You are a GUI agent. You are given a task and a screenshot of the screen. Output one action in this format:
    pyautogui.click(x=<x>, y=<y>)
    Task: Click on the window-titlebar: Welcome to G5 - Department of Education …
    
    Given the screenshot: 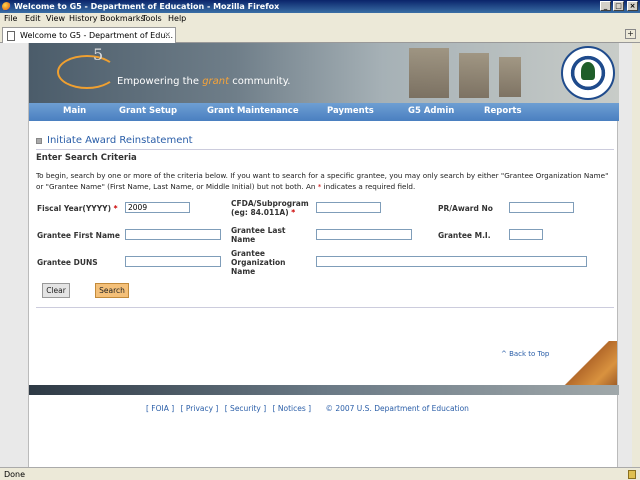 What is the action you would take?
    pyautogui.click(x=320, y=6)
    